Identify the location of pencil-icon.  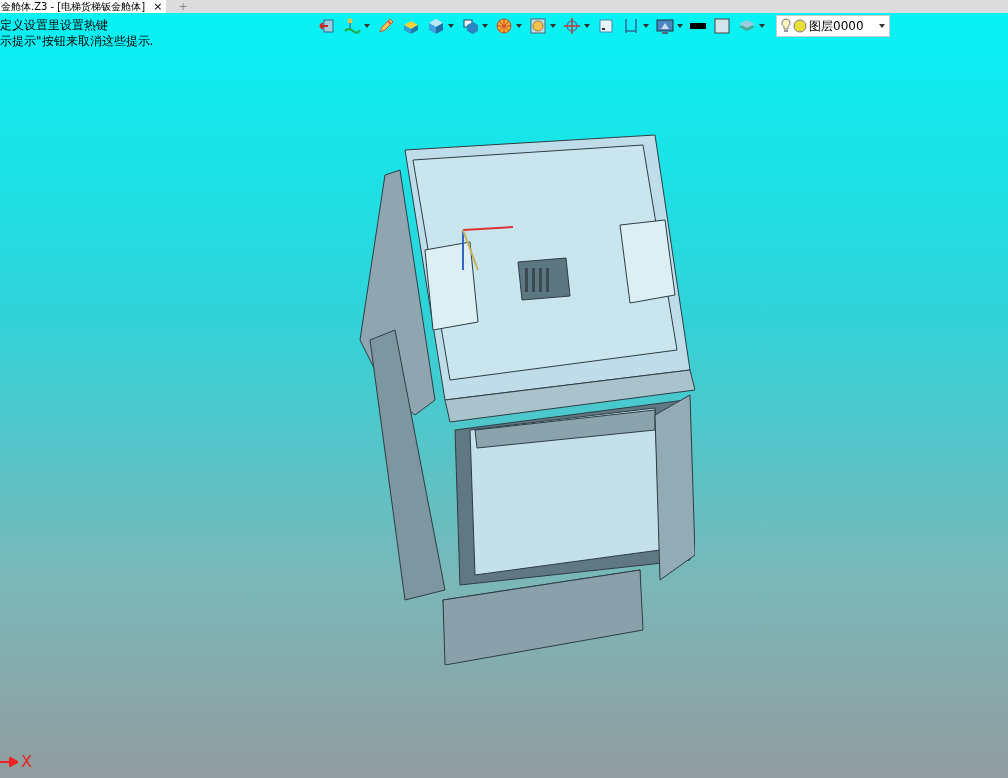
(386, 26).